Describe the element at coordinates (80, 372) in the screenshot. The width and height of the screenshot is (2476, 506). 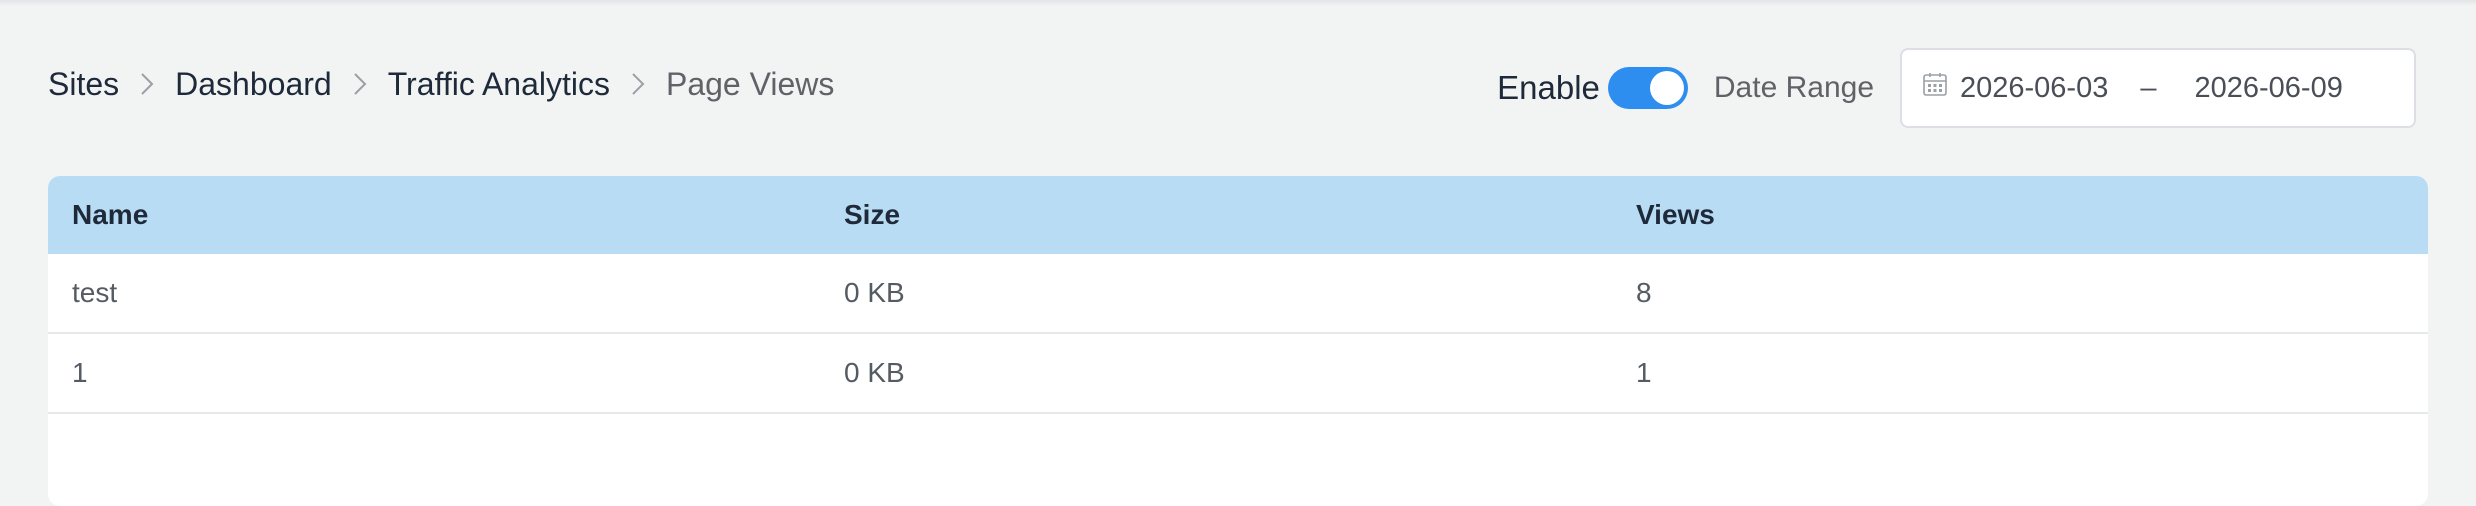
I see `cell-name: 1` at that location.